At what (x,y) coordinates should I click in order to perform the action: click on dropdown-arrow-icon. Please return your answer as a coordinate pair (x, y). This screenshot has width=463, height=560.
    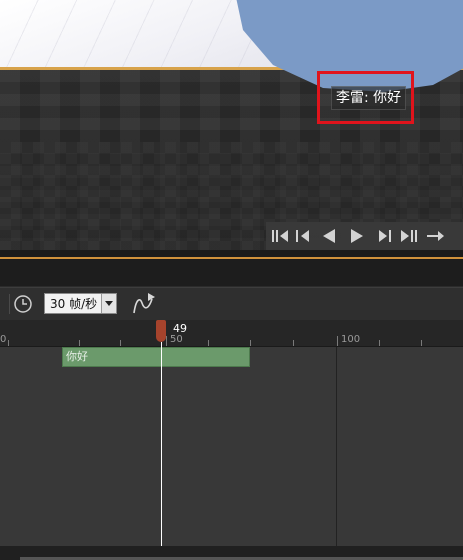
    Looking at the image, I should click on (108, 303).